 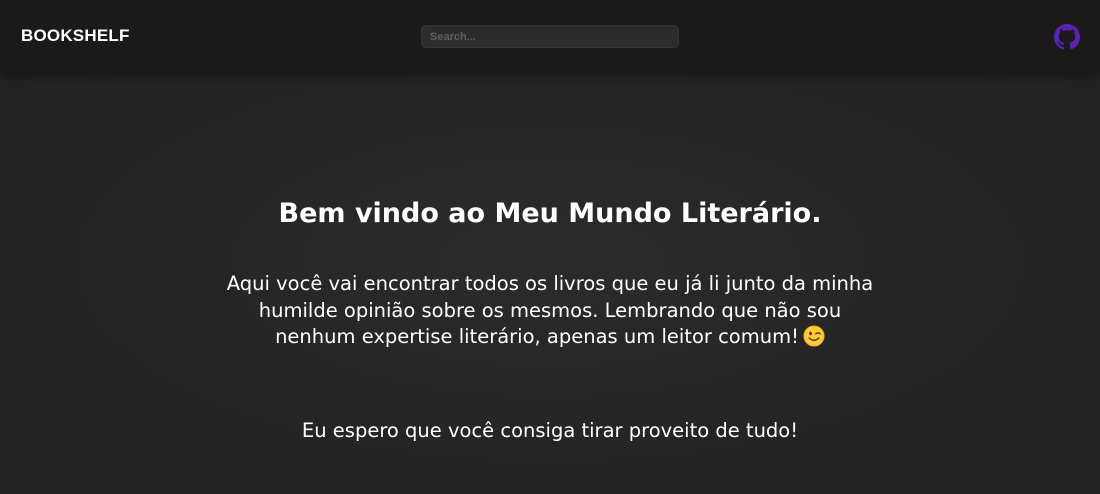 I want to click on github-link, so click(x=1067, y=37).